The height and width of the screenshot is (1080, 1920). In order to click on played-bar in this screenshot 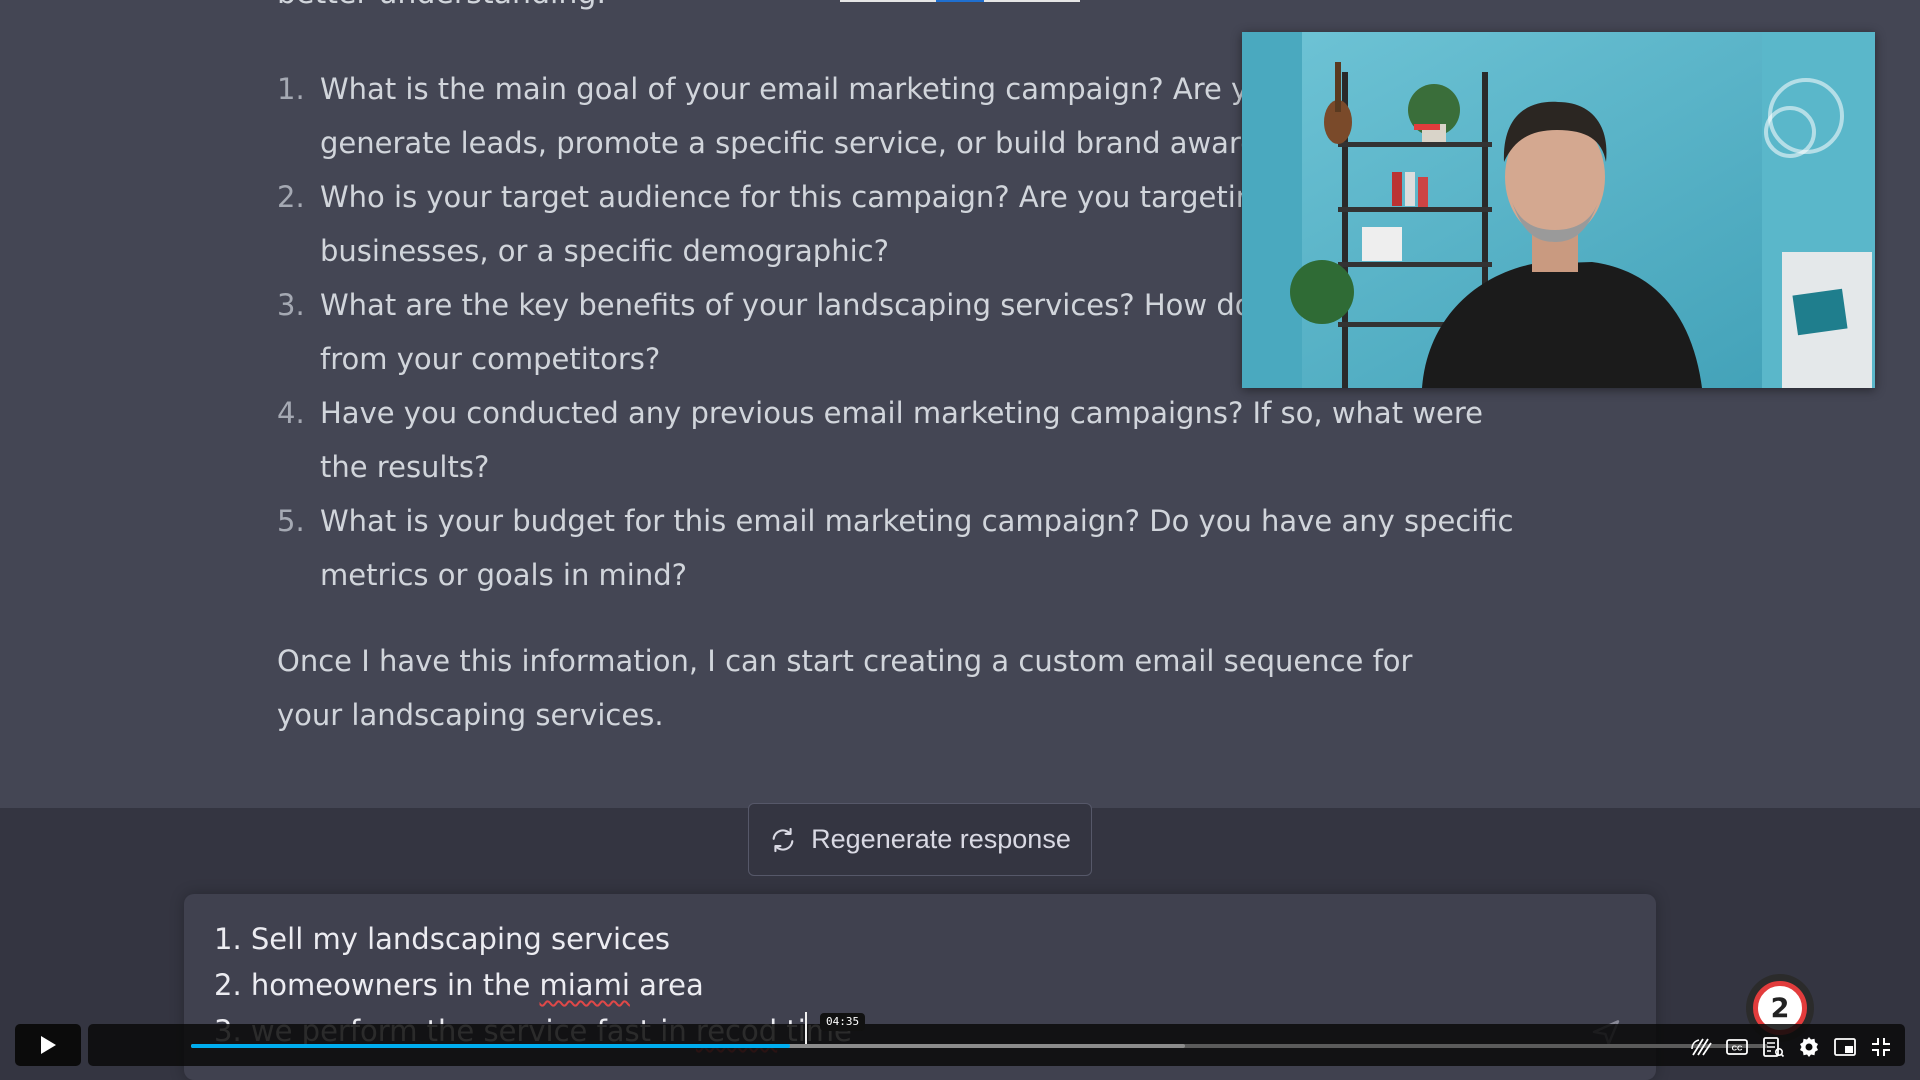, I will do `click(491, 1046)`.